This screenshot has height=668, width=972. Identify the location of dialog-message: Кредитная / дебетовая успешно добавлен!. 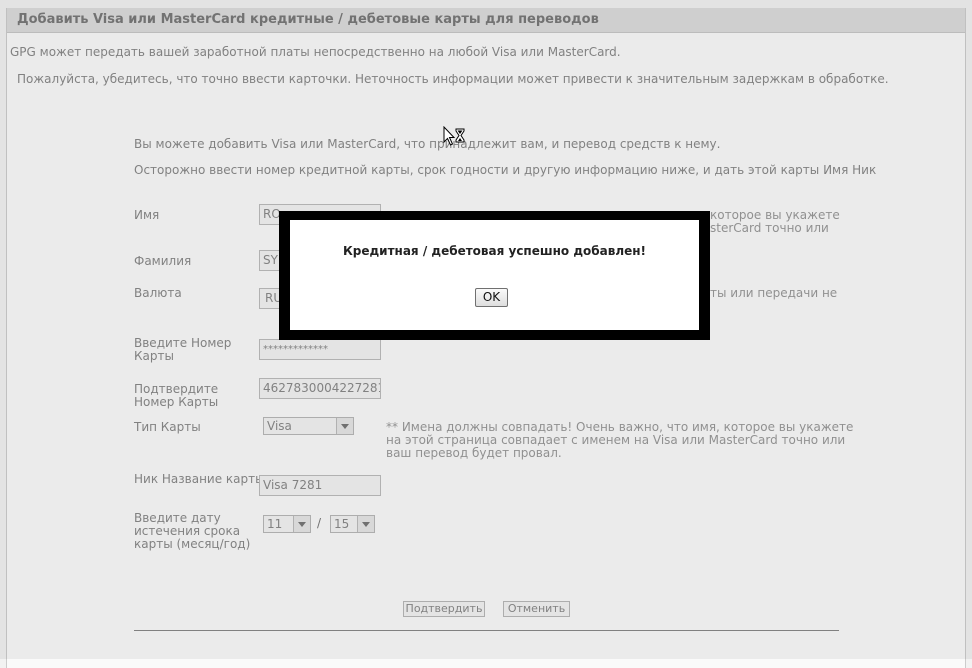
(494, 251).